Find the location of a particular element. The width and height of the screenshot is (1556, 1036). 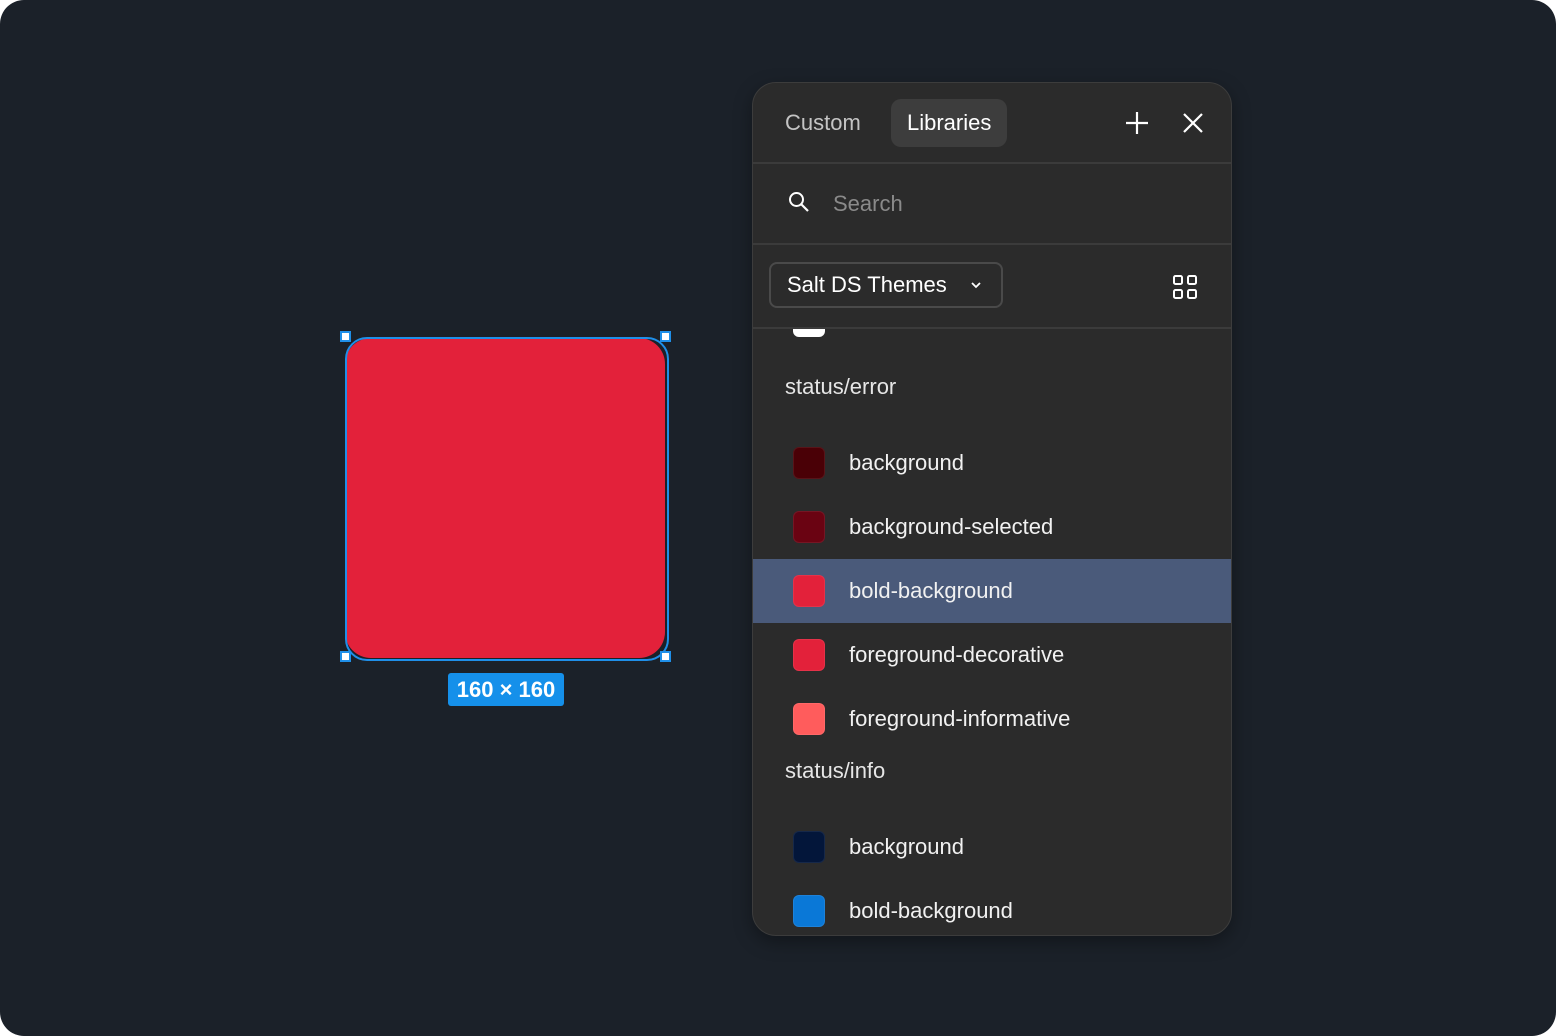

list-item: foreground-informative is located at coordinates (992, 719).